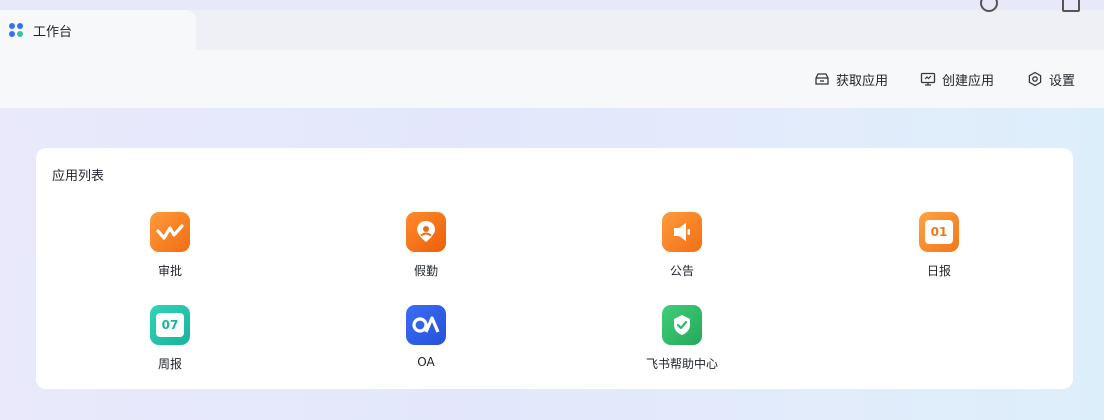  What do you see at coordinates (170, 232) in the screenshot?
I see `approval-icon` at bounding box center [170, 232].